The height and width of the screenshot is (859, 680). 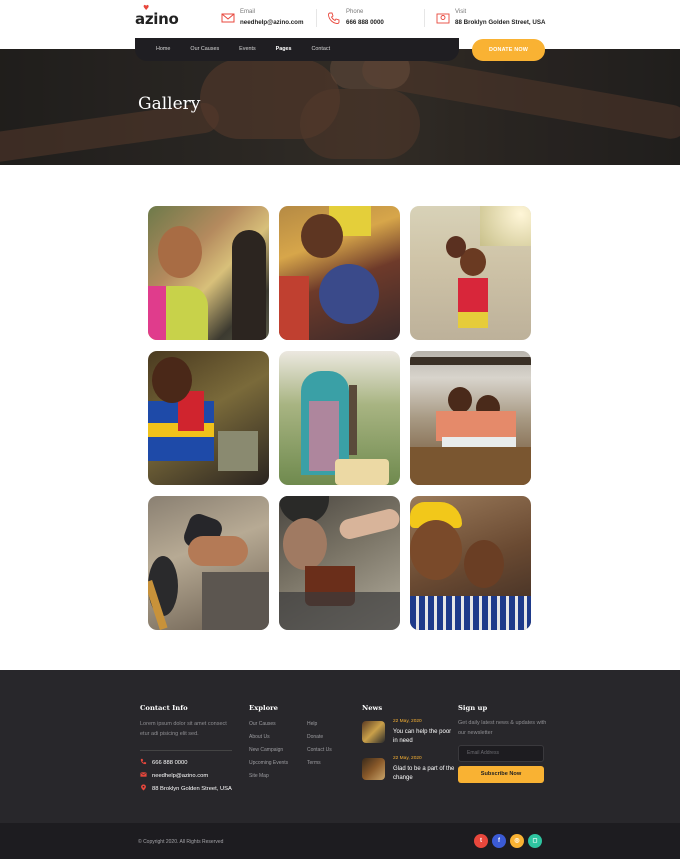 I want to click on facebook-icon: f, so click(x=499, y=841).